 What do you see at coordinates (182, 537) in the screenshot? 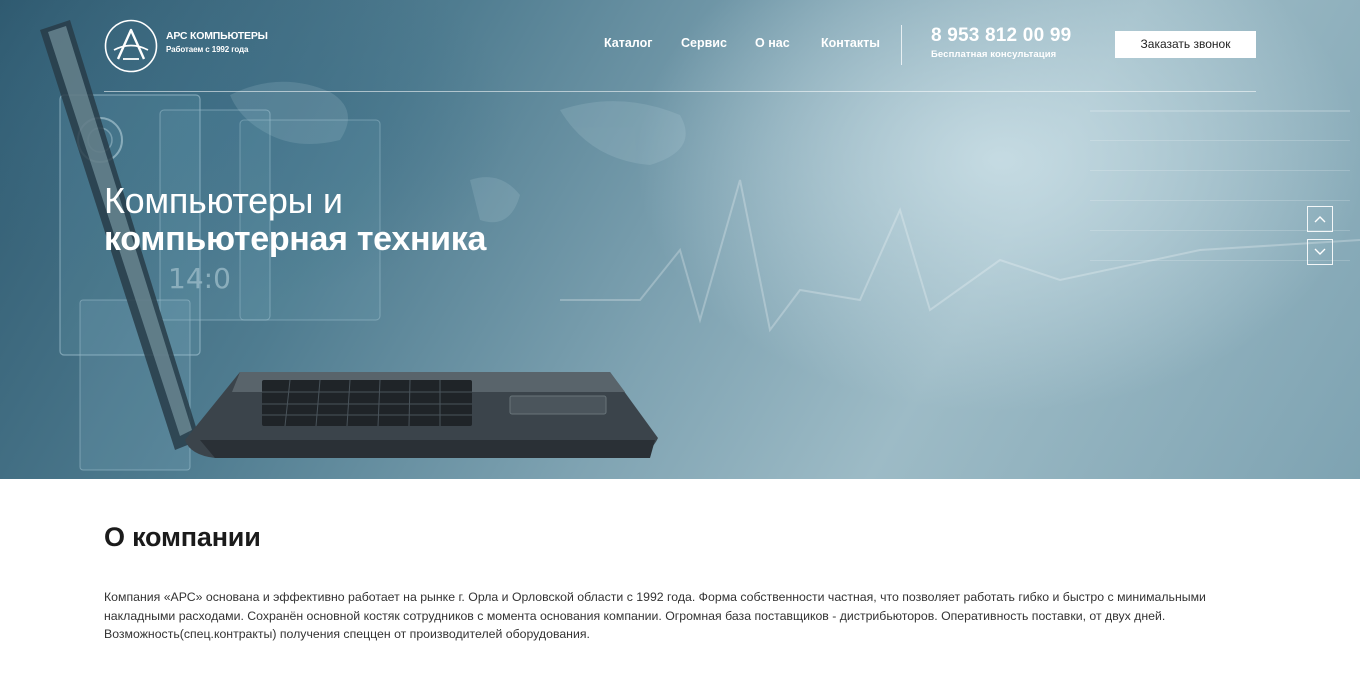
I see `about-title: О компании` at bounding box center [182, 537].